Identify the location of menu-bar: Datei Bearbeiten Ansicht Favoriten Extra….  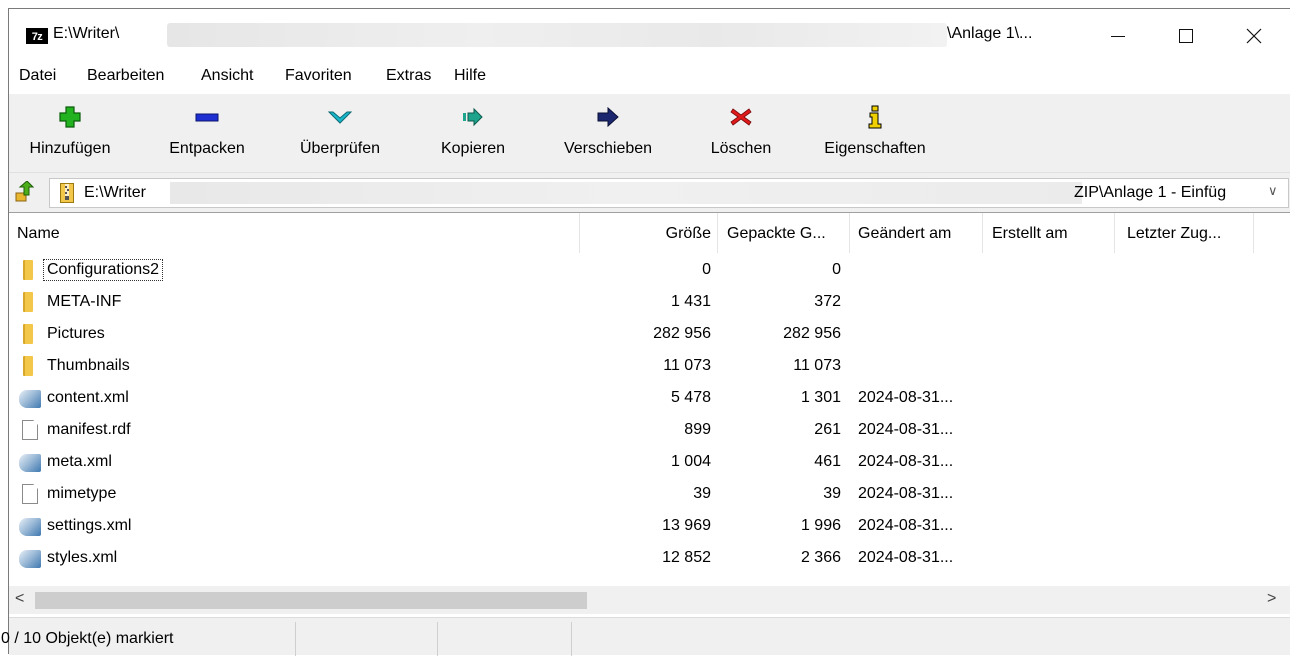
(649, 77).